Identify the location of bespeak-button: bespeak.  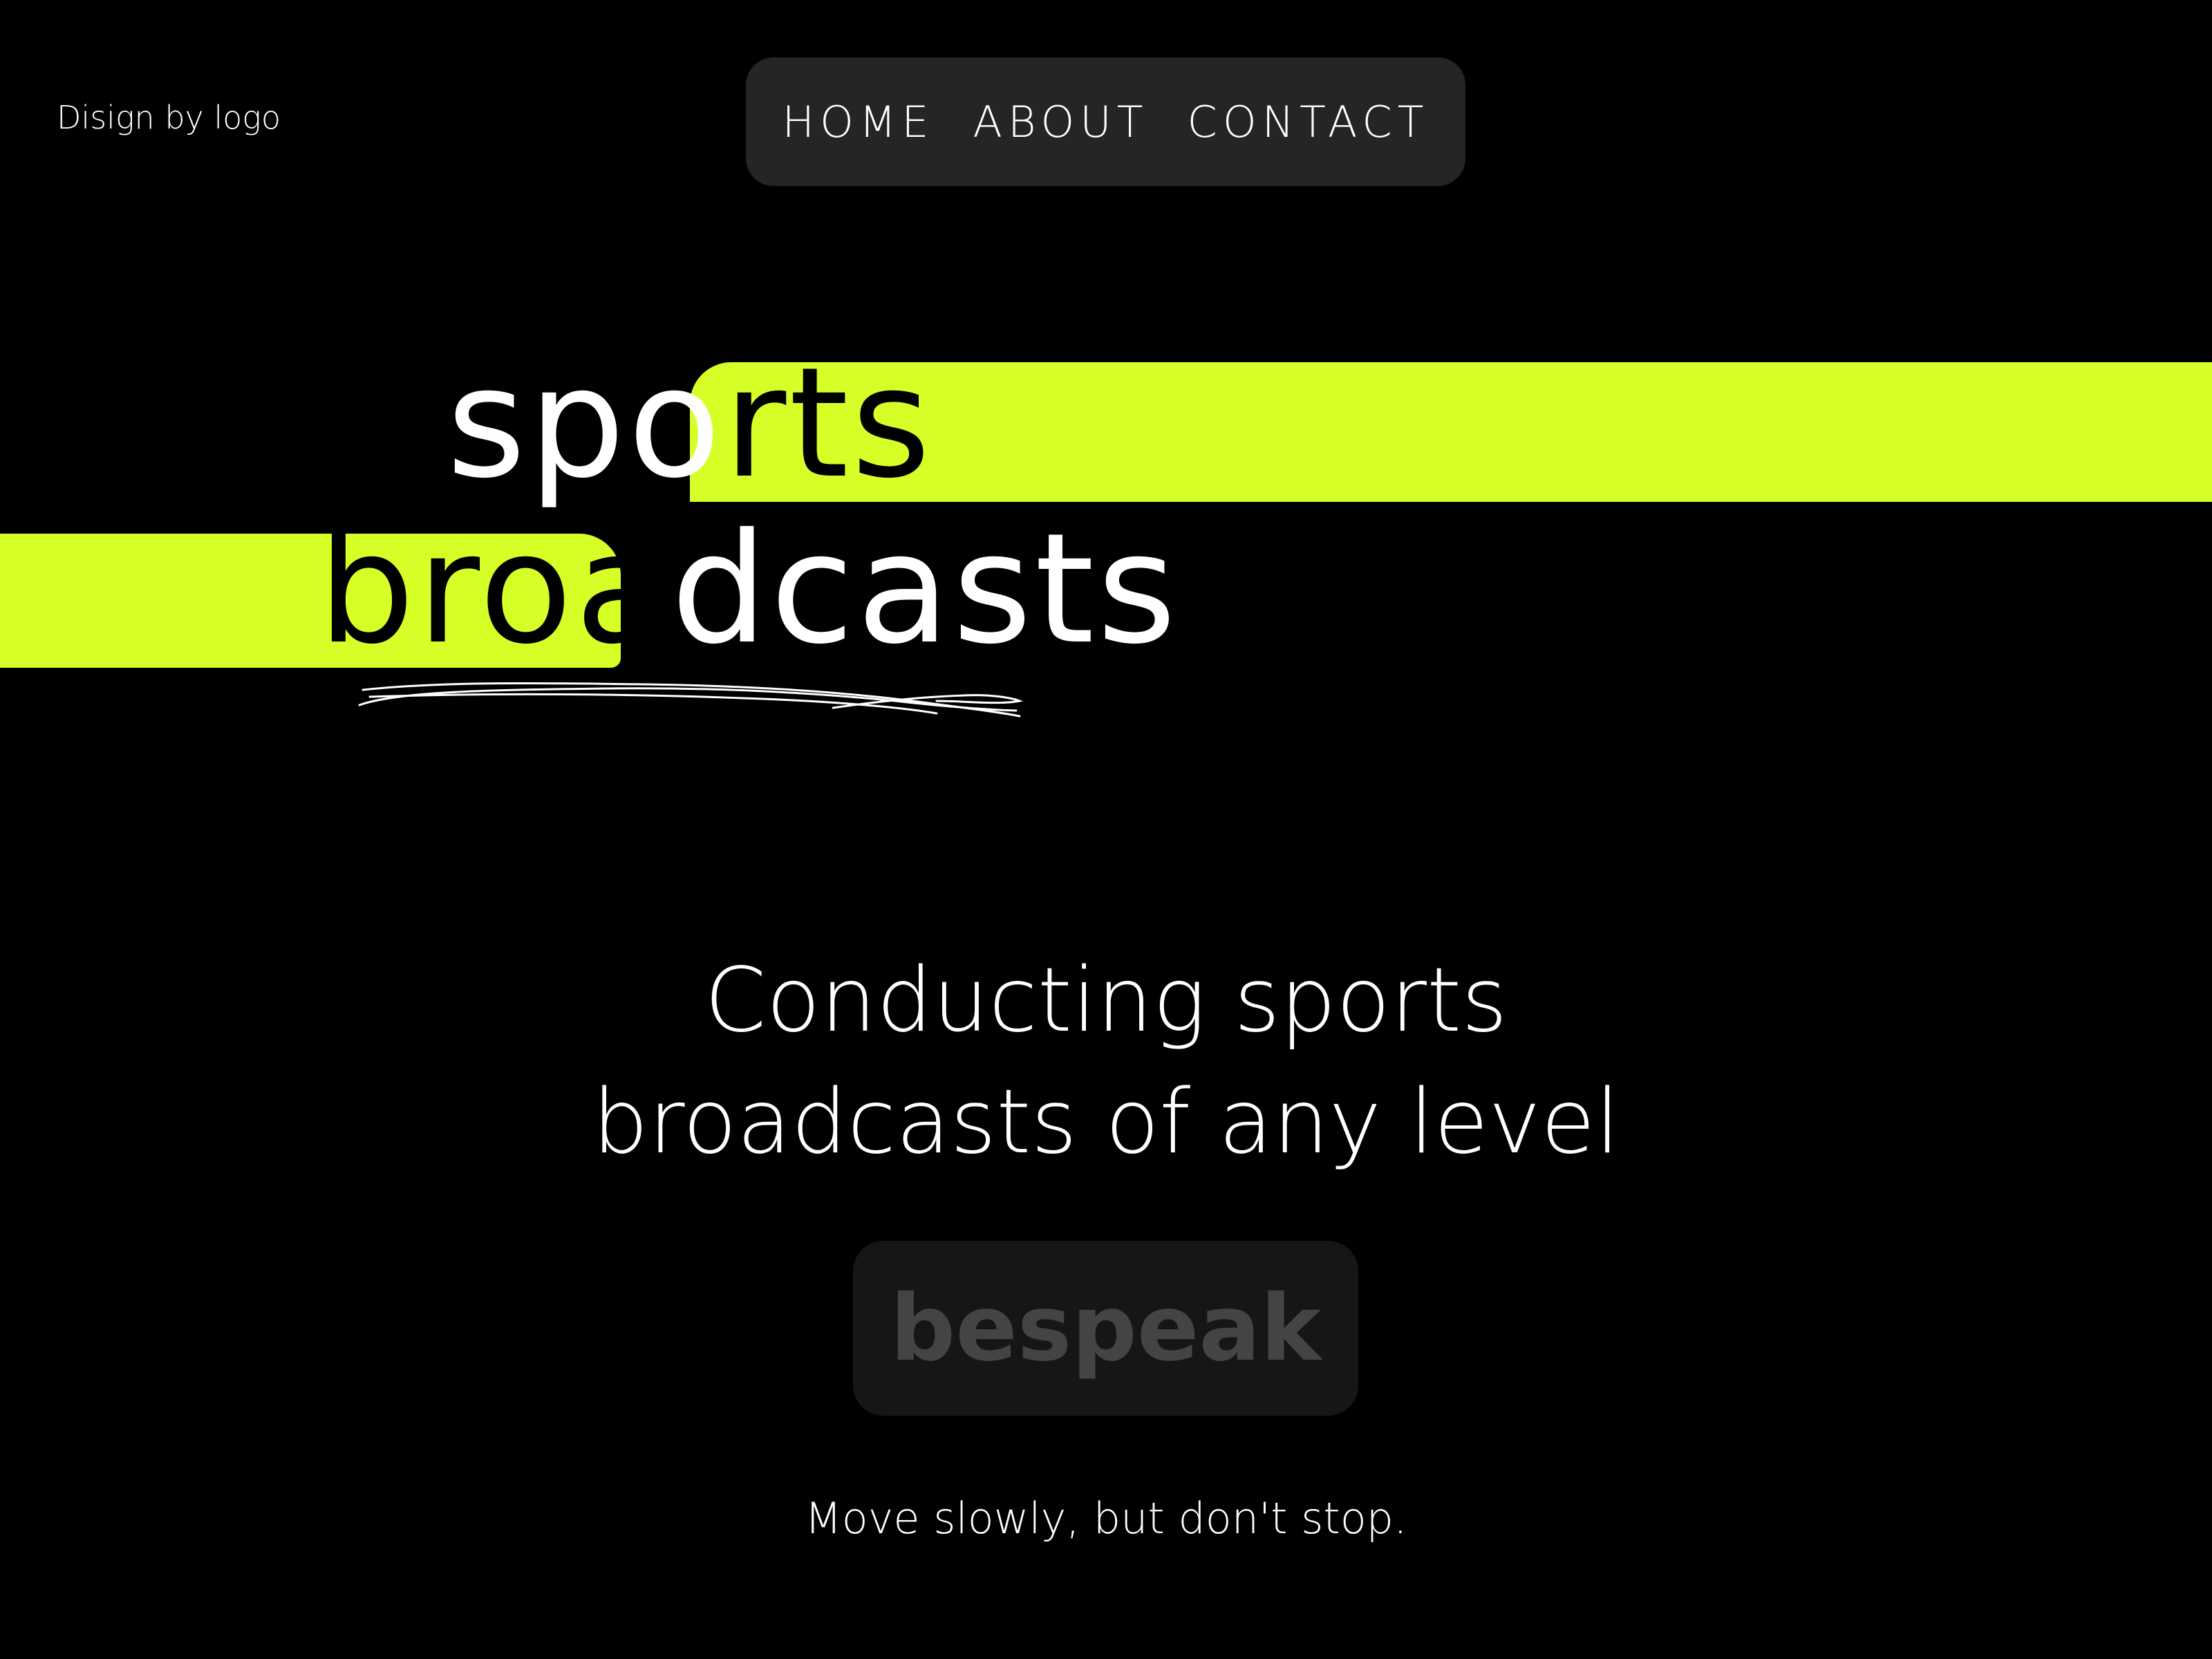
(1105, 1328).